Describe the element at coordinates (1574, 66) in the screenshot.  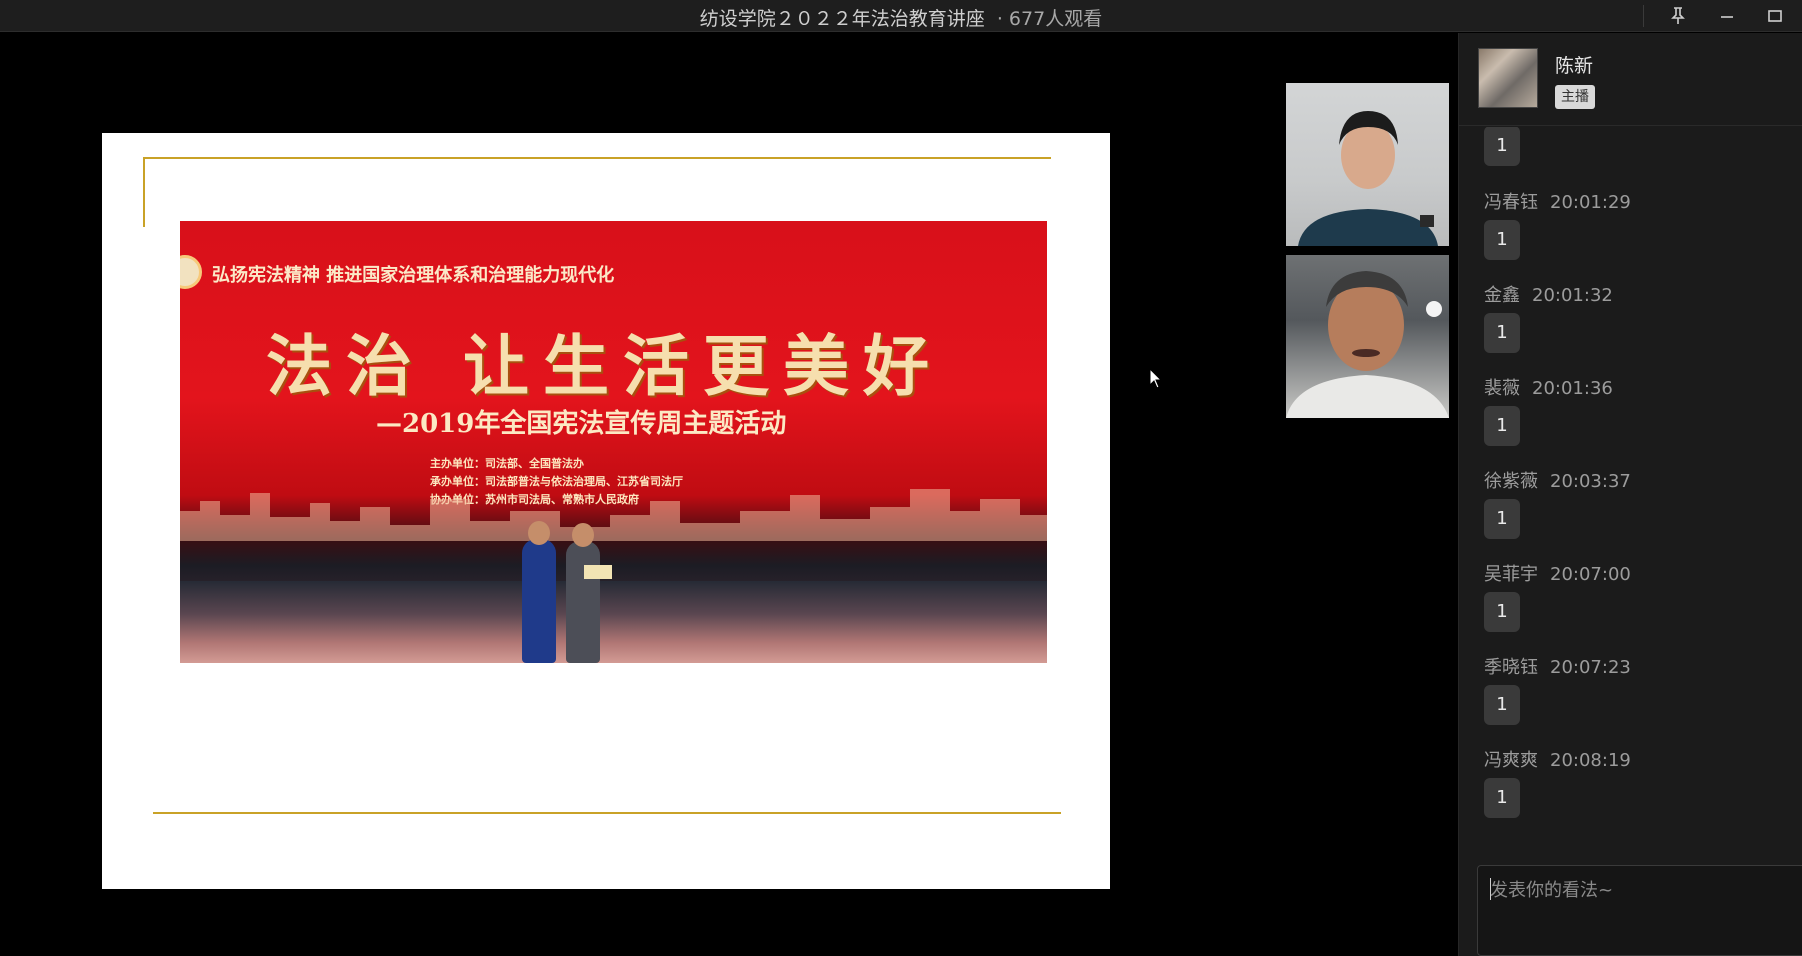
I see `host-name: 陈新` at that location.